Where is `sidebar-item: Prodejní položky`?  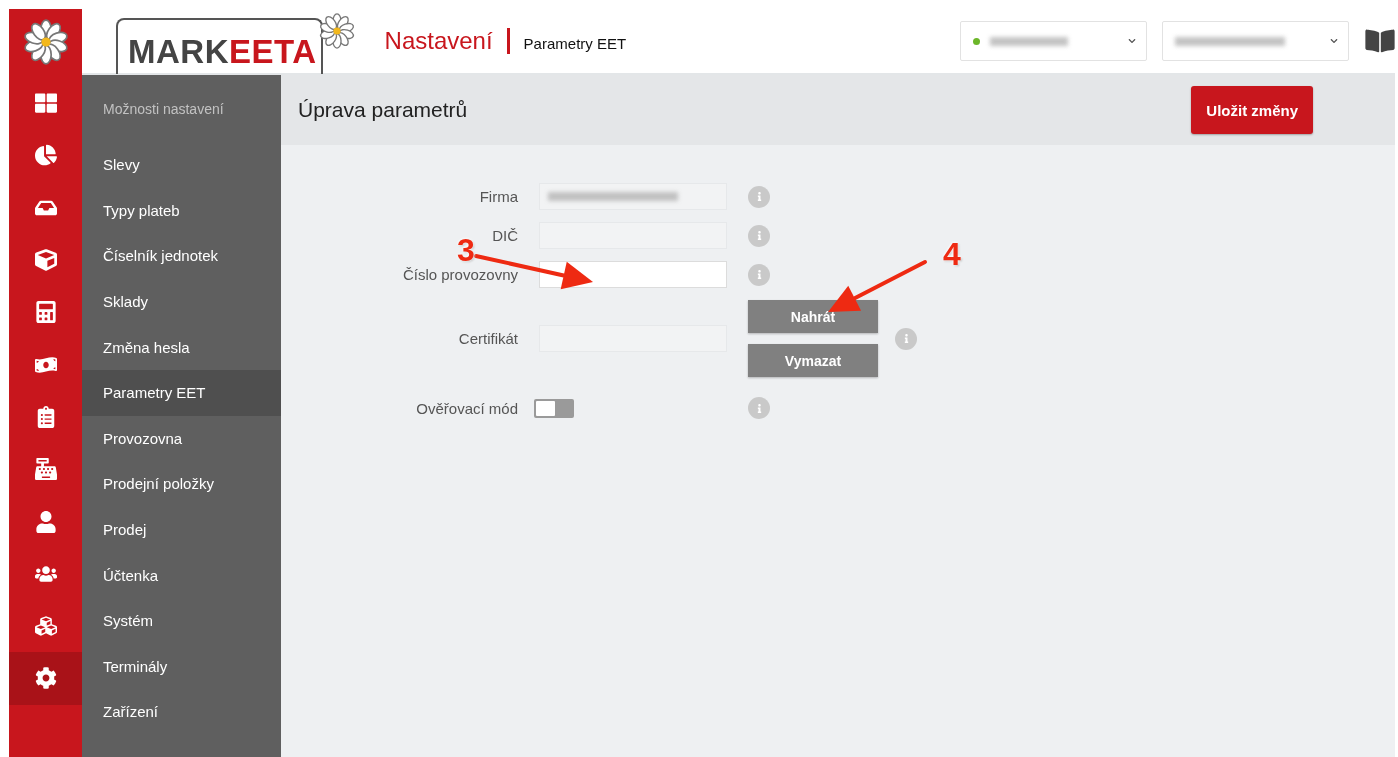 sidebar-item: Prodejní položky is located at coordinates (181, 484).